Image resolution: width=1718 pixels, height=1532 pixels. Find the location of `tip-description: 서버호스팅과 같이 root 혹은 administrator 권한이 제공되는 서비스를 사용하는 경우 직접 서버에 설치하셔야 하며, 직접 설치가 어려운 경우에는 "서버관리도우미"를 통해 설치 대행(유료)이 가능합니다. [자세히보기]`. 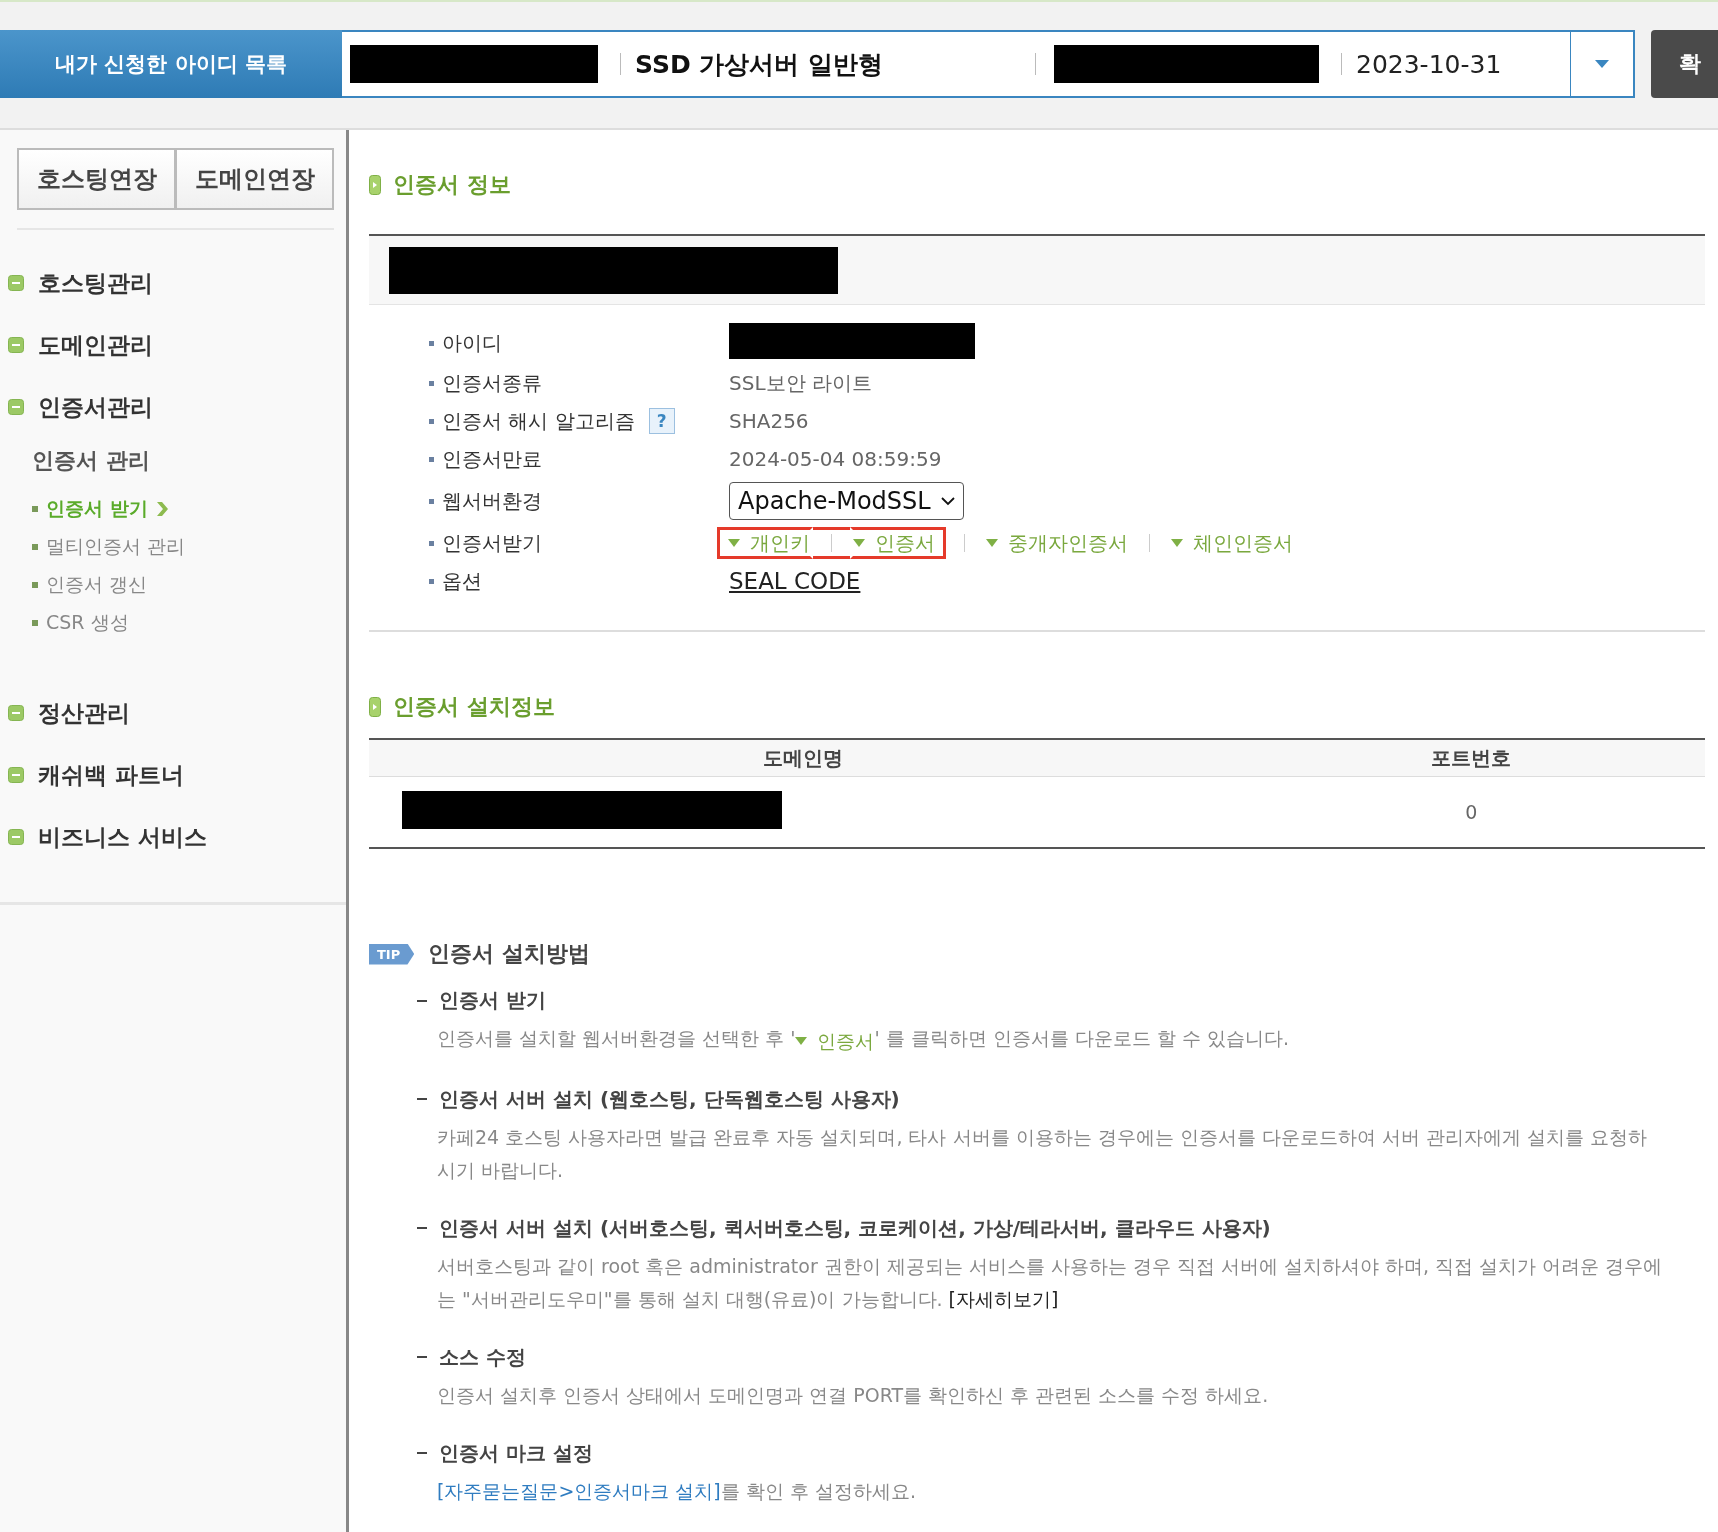

tip-description: 서버호스팅과 같이 root 혹은 administrator 권한이 제공되는 서비스를 사용하는 경우 직접 서버에 설치하셔야 하며, 직접 설치가 어려운 경우에는 "서버관리도우미"를 통해 설치 대행(유료)이 가능합니다. [자세히보기] is located at coordinates (1050, 1282).